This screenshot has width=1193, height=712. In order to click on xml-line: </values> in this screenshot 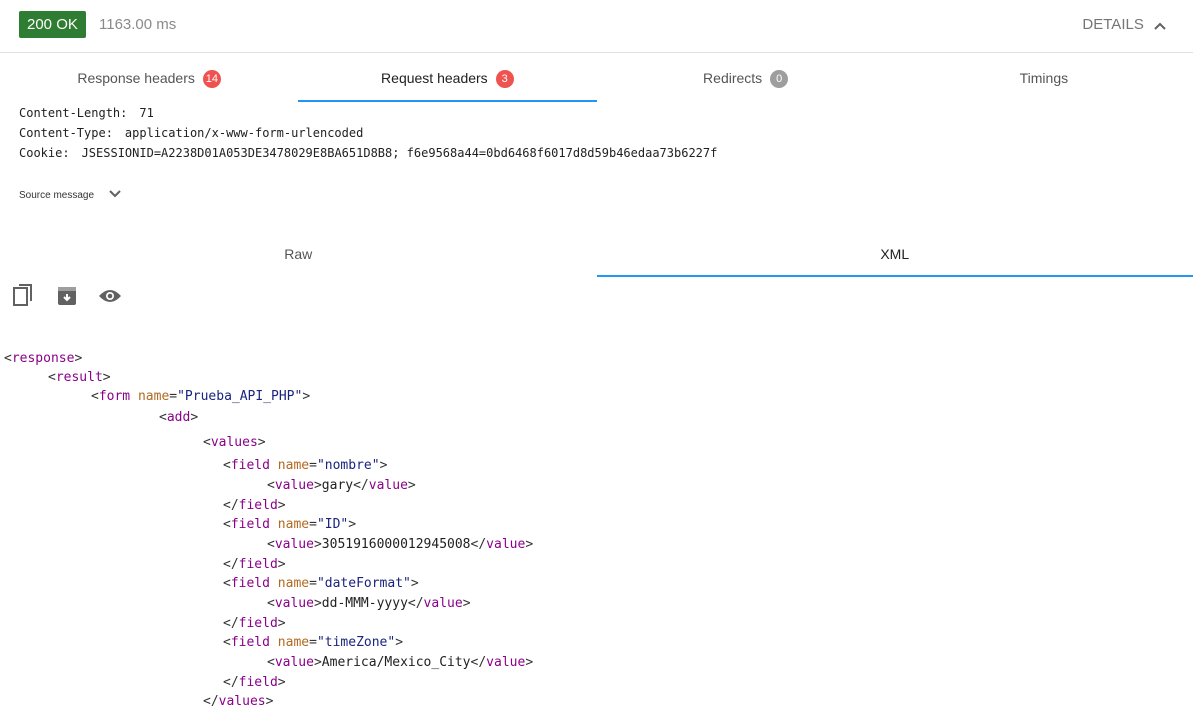, I will do `click(238, 702)`.